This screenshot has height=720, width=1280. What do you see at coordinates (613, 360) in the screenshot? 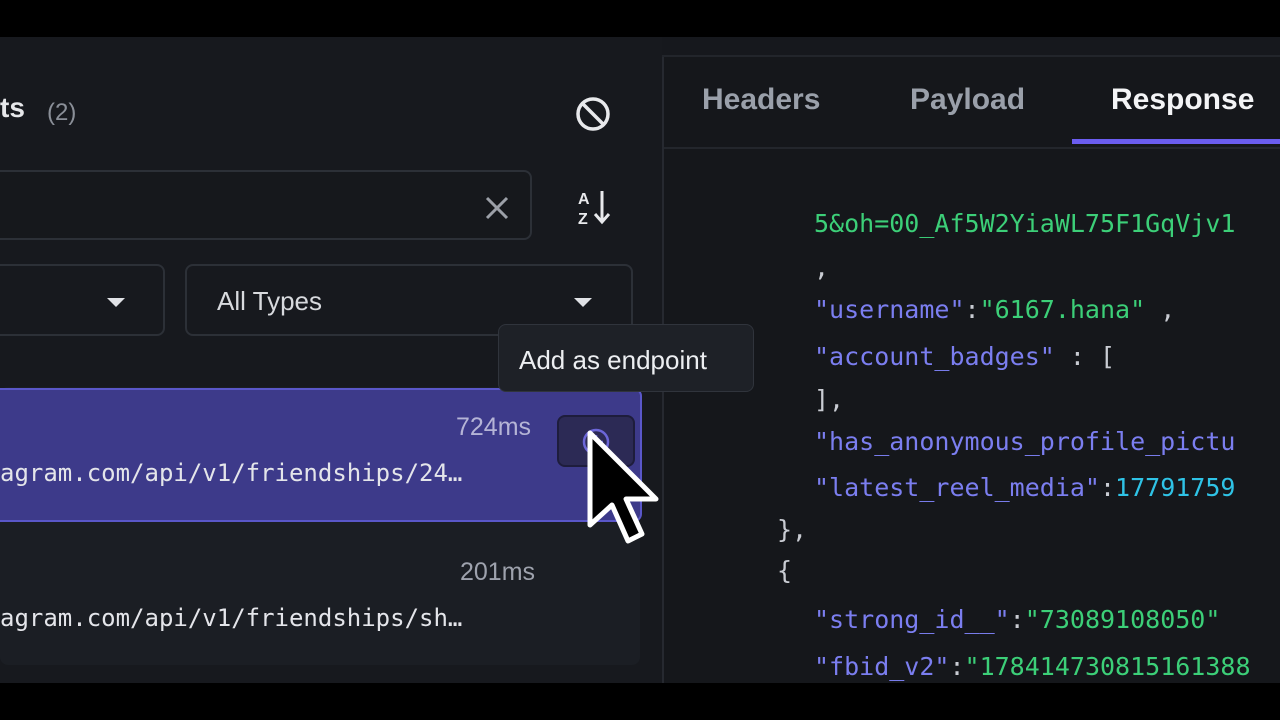
I see `tooltip-text: Add as endpoint` at bounding box center [613, 360].